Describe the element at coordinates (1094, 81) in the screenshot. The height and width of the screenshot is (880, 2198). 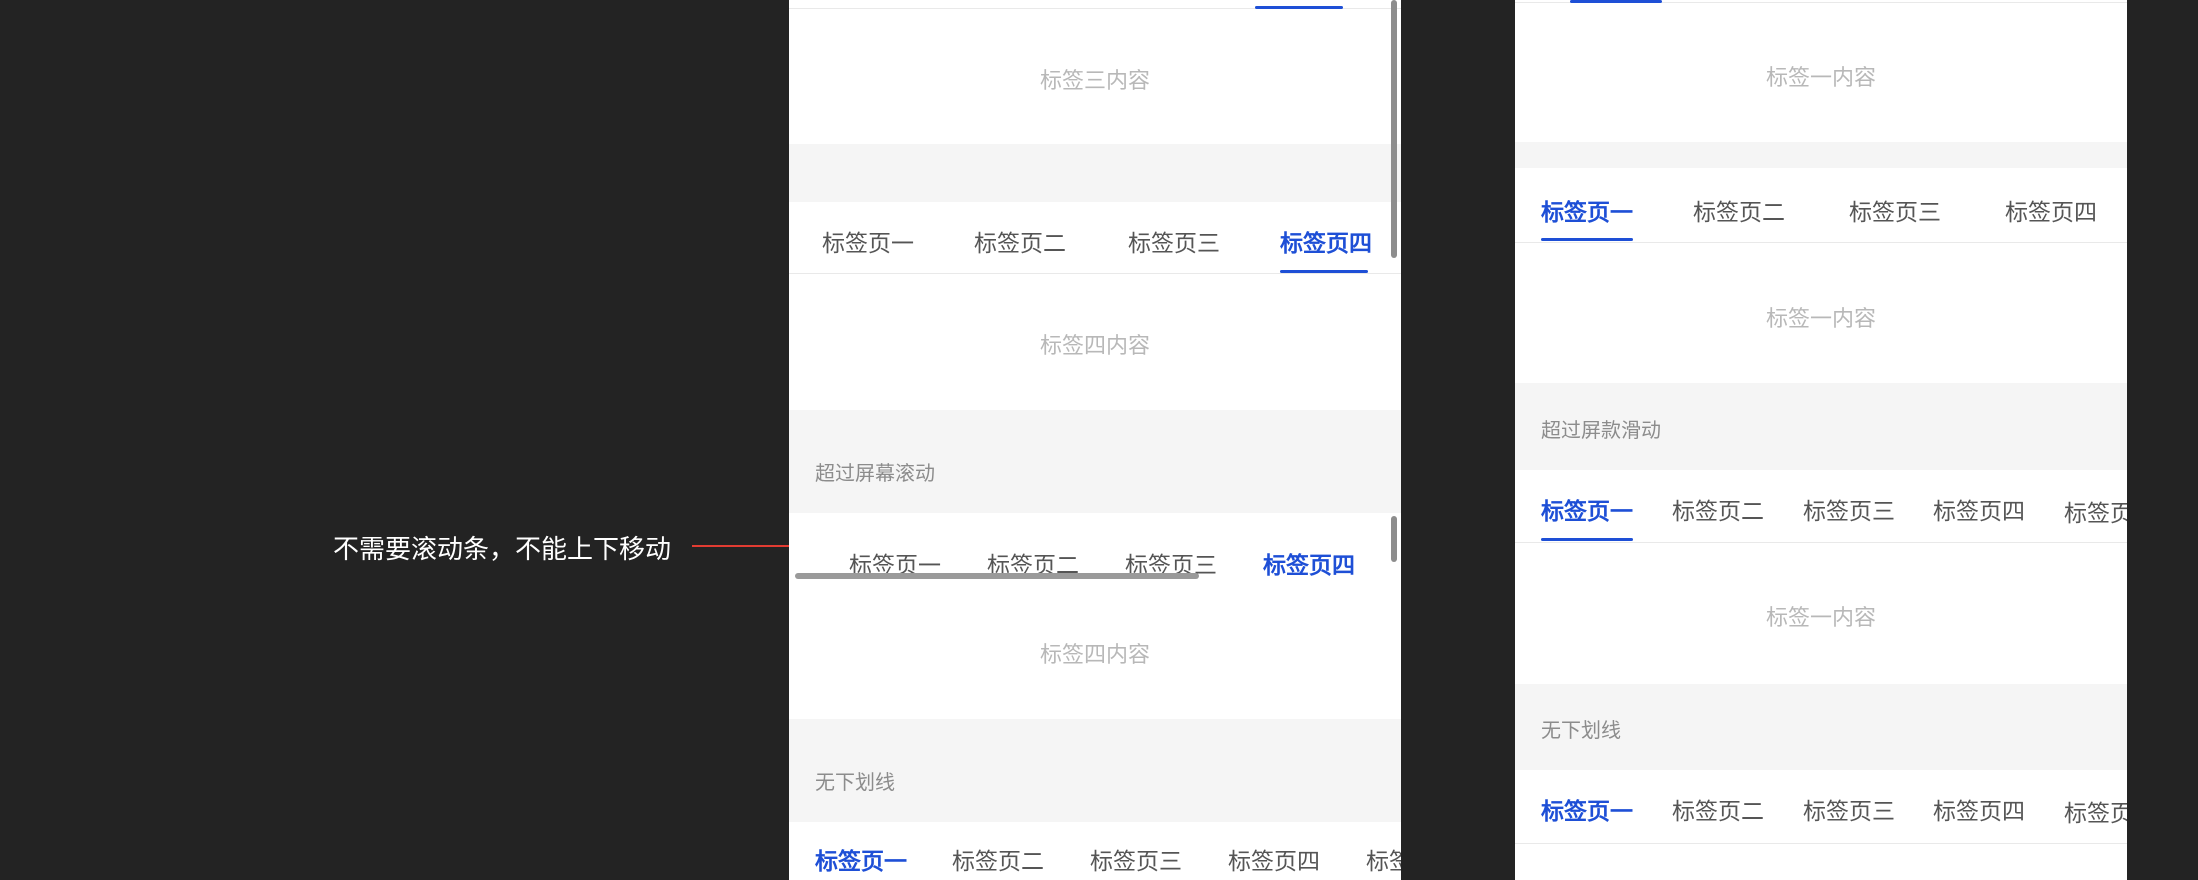
I see `tab-content: 标签三内容` at that location.